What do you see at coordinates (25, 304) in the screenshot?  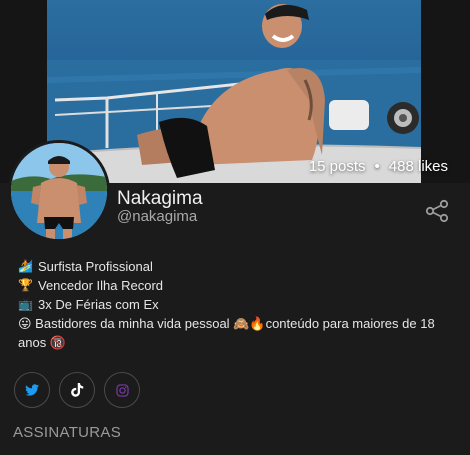 I see `tv-icon: 📺` at bounding box center [25, 304].